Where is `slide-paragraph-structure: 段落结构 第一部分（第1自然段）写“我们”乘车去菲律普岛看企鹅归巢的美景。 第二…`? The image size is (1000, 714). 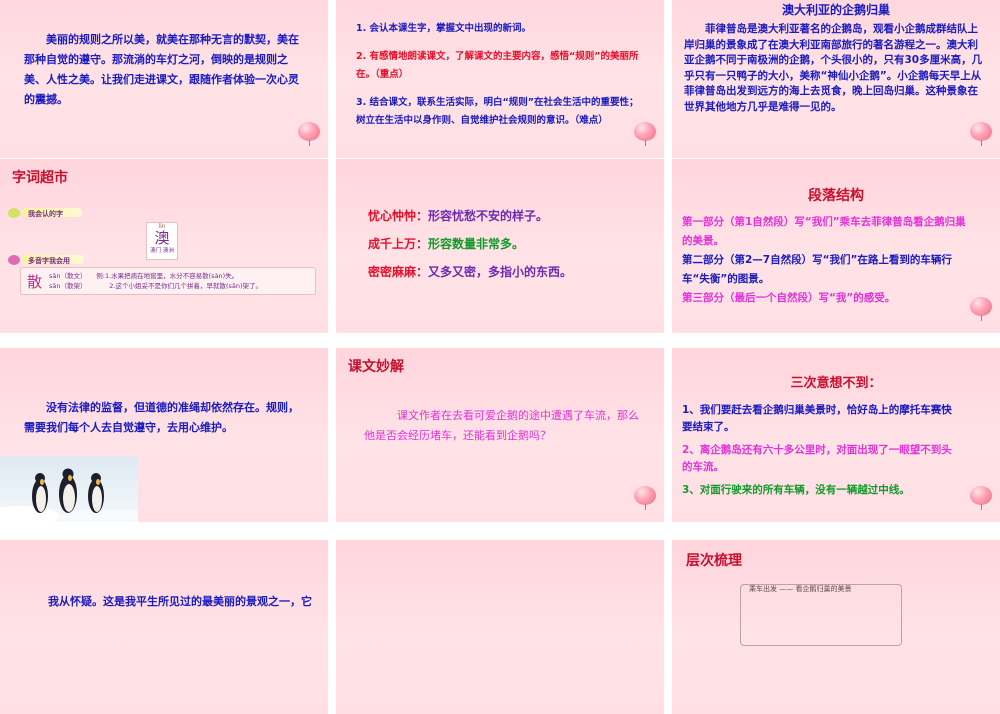 slide-paragraph-structure: 段落结构 第一部分（第1自然段）写“我们”乘车去菲律普岛看企鹅归巢的美景。 第二… is located at coordinates (836, 246).